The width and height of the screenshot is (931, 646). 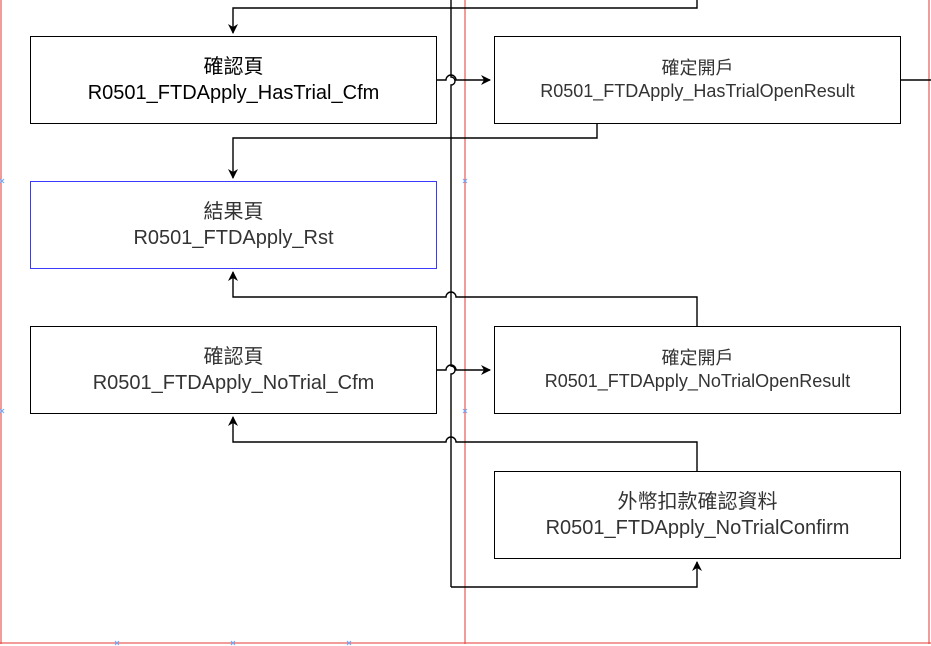 What do you see at coordinates (233, 212) in the screenshot?
I see `node-title: 結果頁` at bounding box center [233, 212].